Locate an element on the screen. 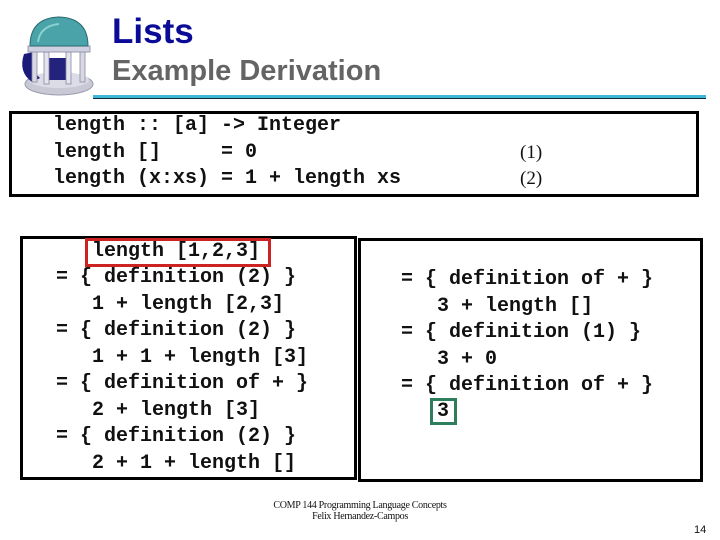 The height and width of the screenshot is (540, 720). equation-ref: (1) is located at coordinates (531, 152).